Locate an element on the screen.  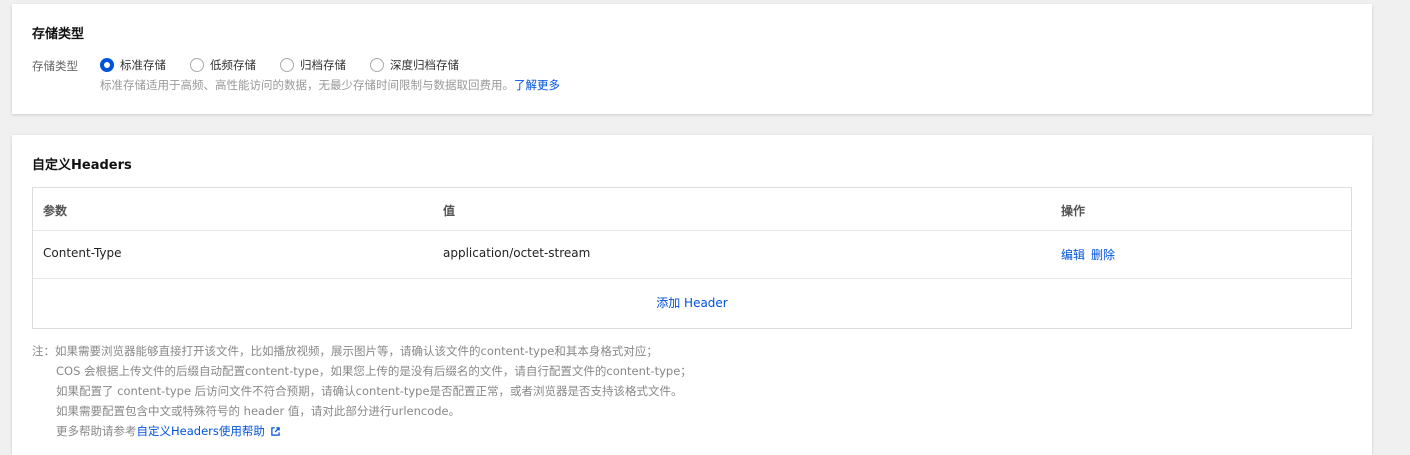
radio-checked-icon is located at coordinates (107, 65).